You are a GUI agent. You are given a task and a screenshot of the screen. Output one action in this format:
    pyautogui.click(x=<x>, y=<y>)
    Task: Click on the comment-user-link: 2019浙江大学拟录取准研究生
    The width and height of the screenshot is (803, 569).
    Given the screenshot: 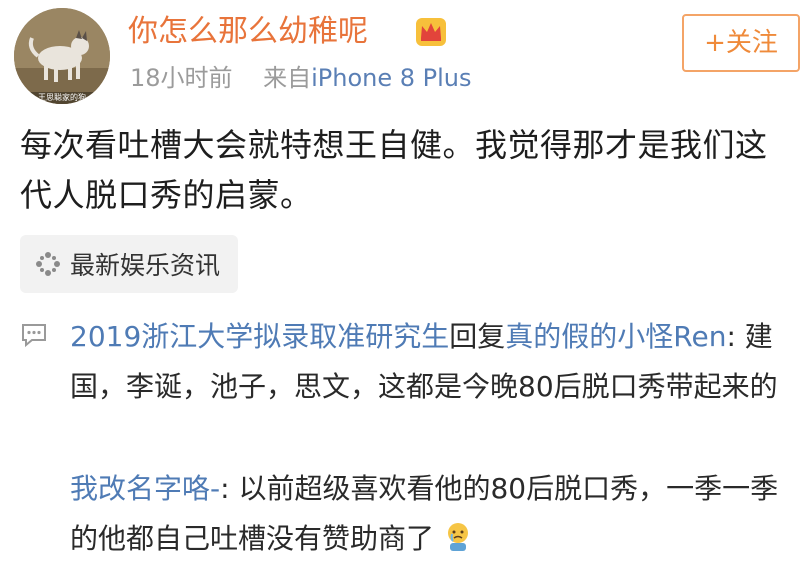 What is the action you would take?
    pyautogui.click(x=259, y=336)
    